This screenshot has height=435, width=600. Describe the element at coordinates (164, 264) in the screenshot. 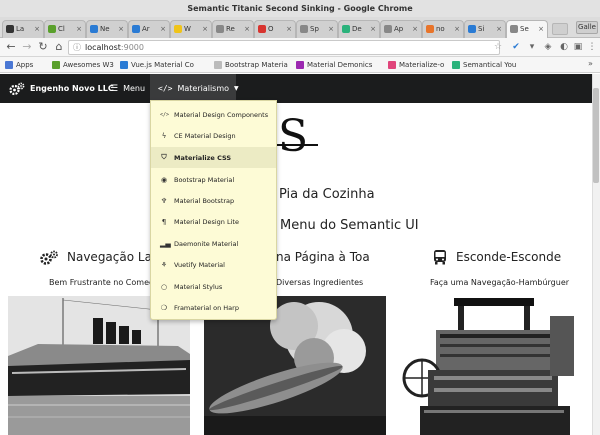

I see `sitemap-icon: ⚘` at that location.